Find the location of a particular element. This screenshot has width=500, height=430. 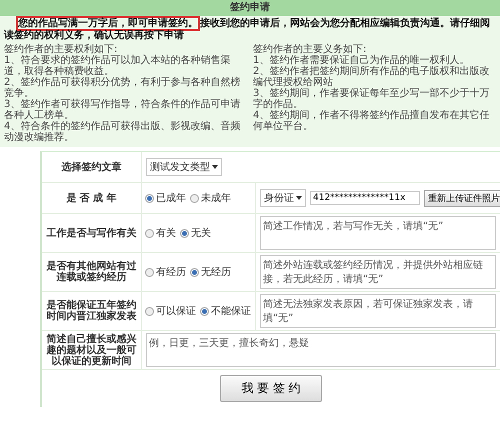

rights-item: 1、符合要求的签约作品可以加入本站的各种销售渠道，取得各种稿费收益。 is located at coordinates (117, 66).